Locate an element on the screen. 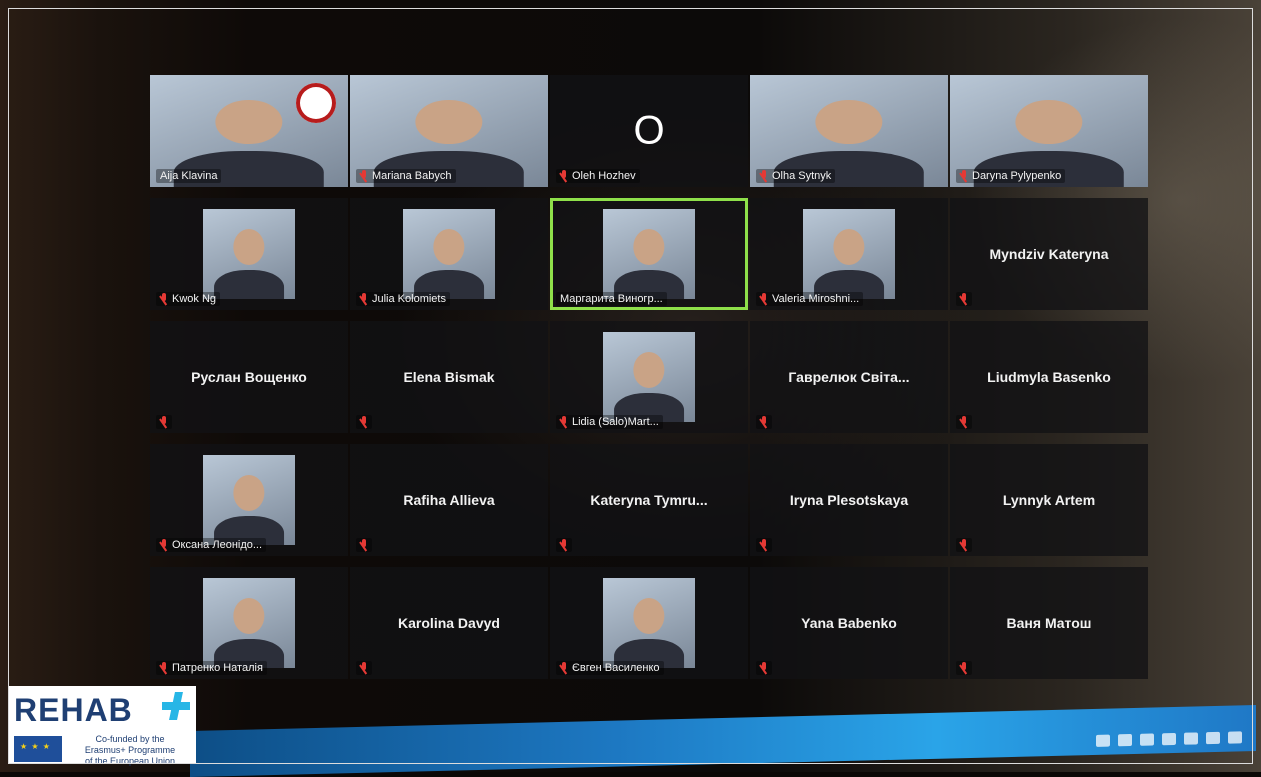  keyboard-icon is located at coordinates (1213, 738).